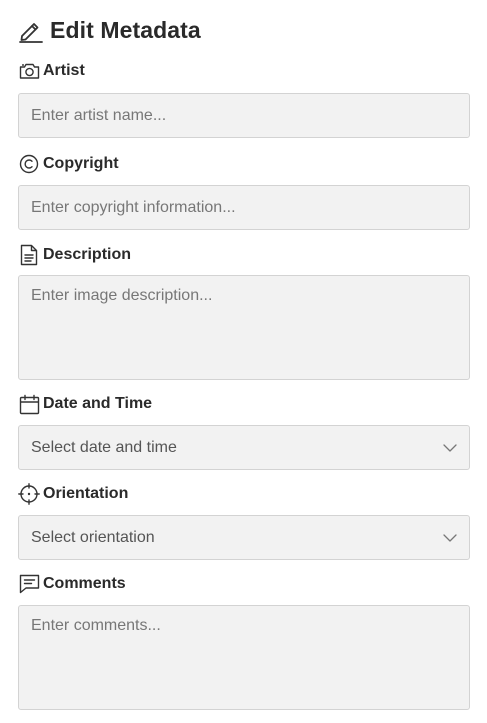  Describe the element at coordinates (29, 404) in the screenshot. I see `calendar-icon` at that location.